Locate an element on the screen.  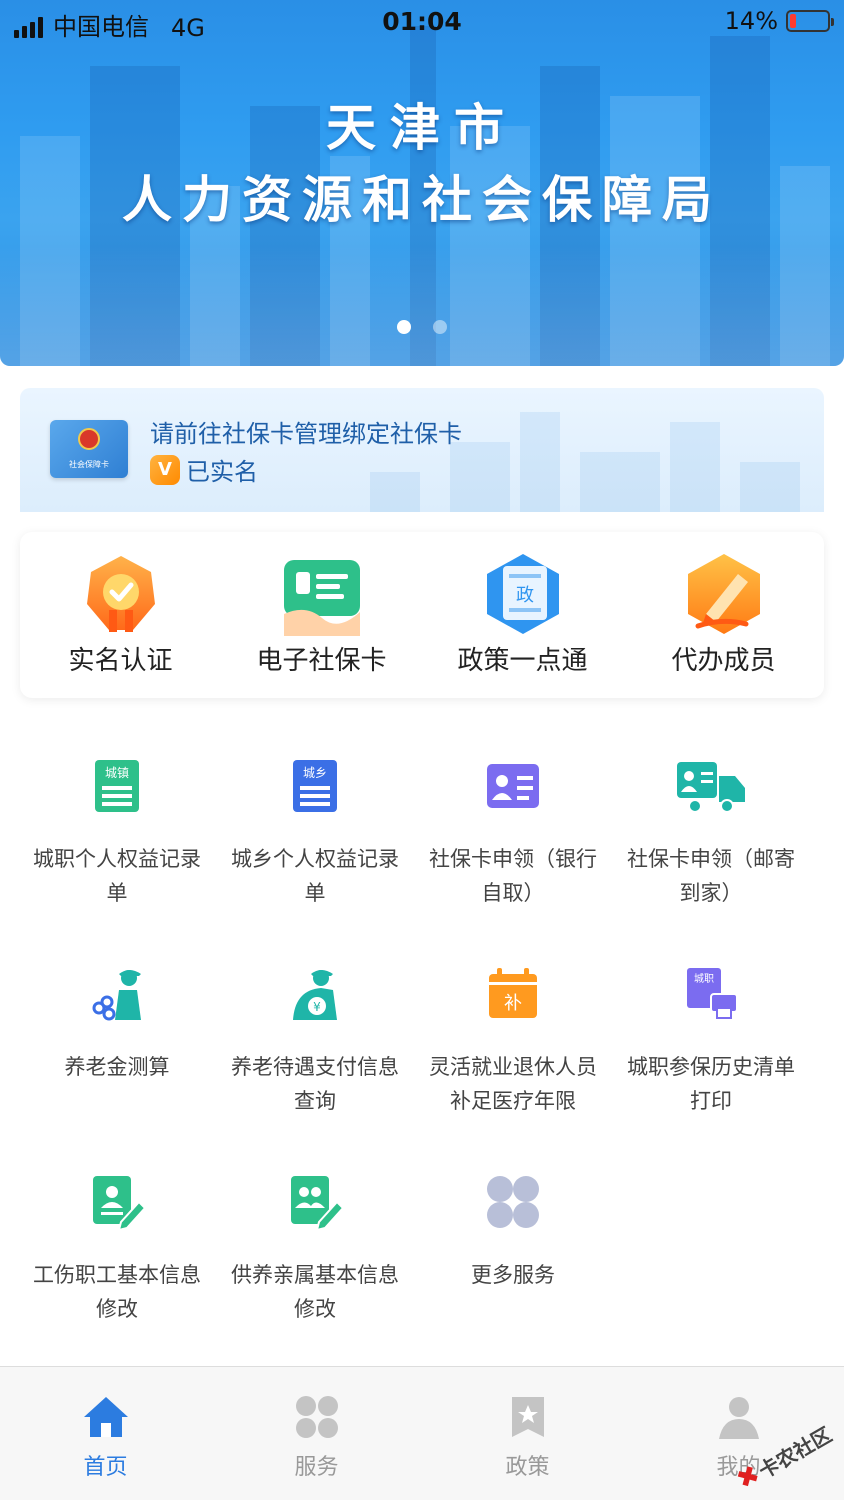
tab-policy: 政策 is located at coordinates (527, 1433).